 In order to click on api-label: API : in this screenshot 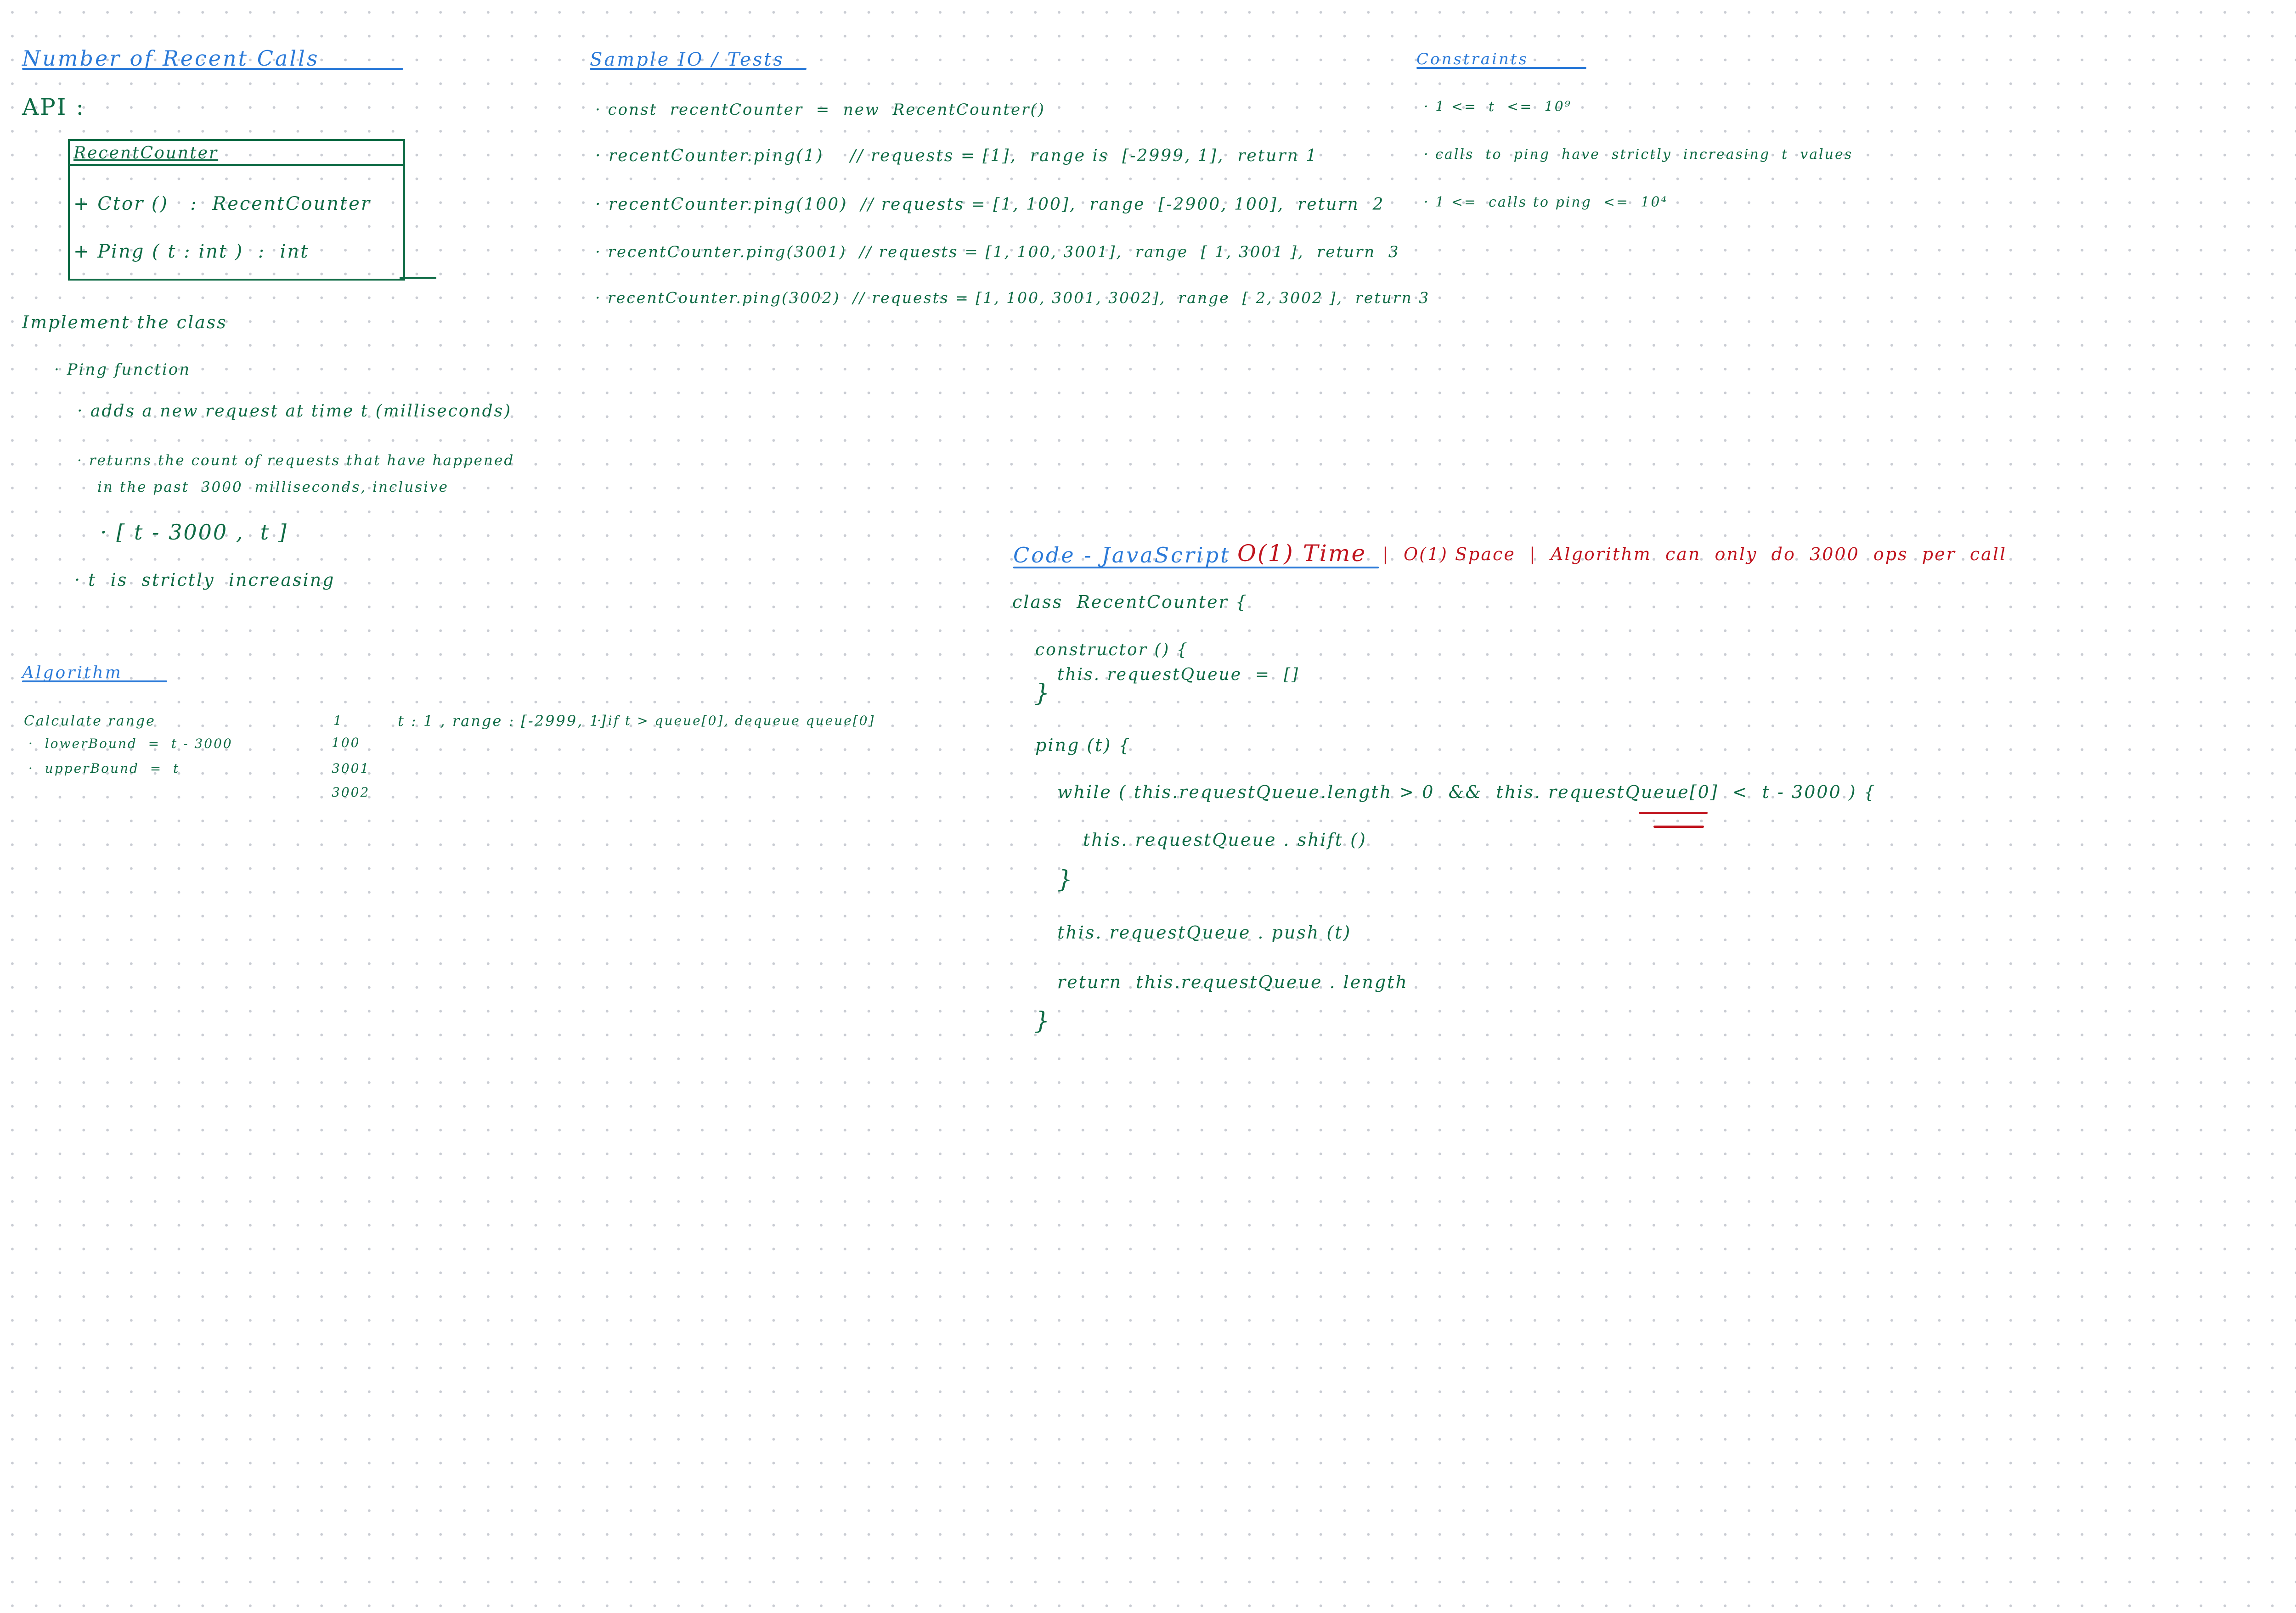, I will do `click(53, 107)`.